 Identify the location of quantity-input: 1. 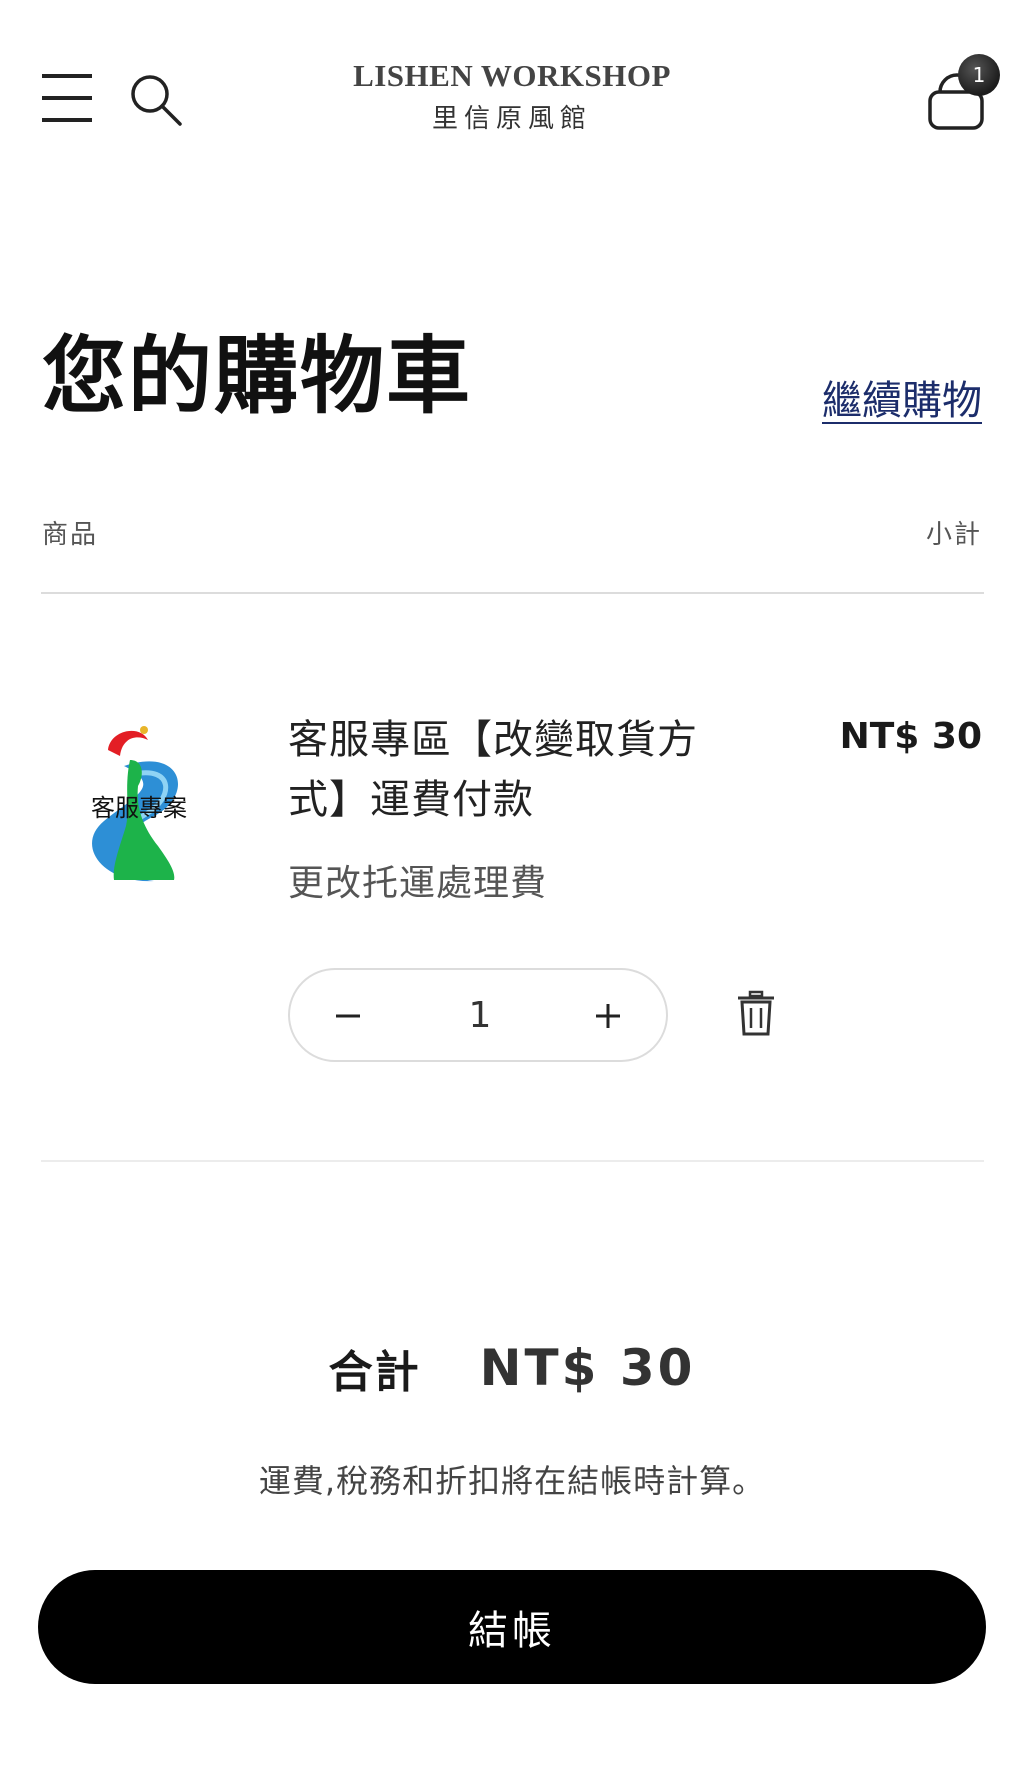
(480, 1016).